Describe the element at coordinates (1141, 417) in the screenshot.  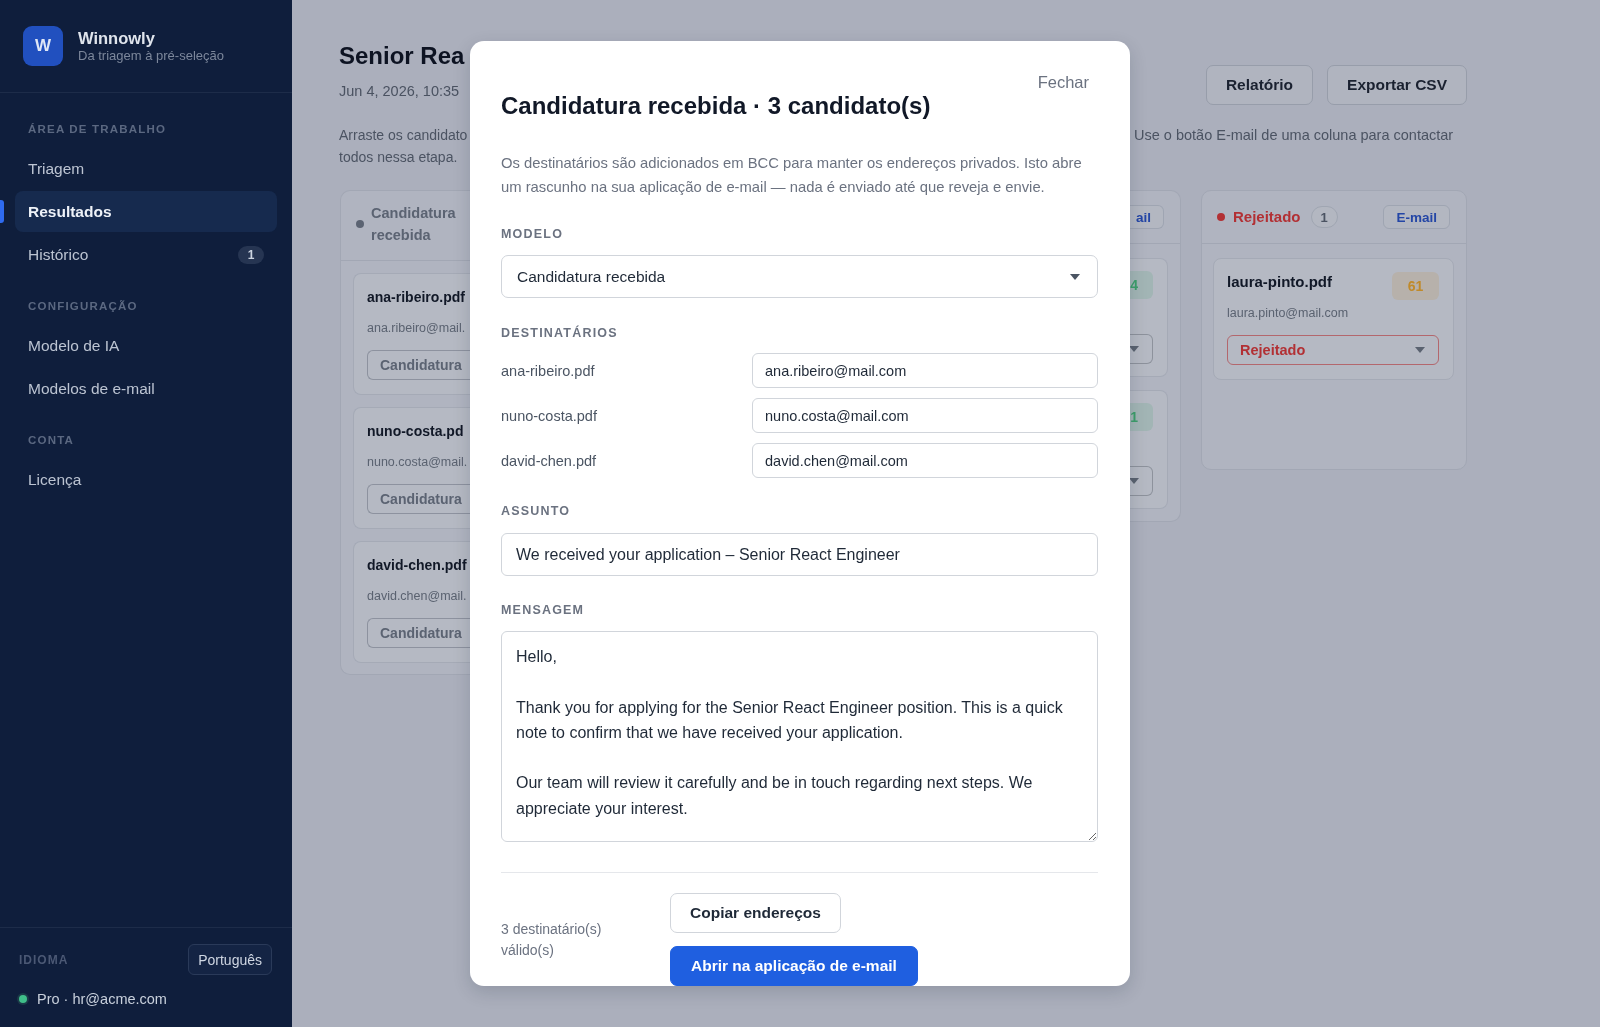
I see `score-badge: 1` at that location.